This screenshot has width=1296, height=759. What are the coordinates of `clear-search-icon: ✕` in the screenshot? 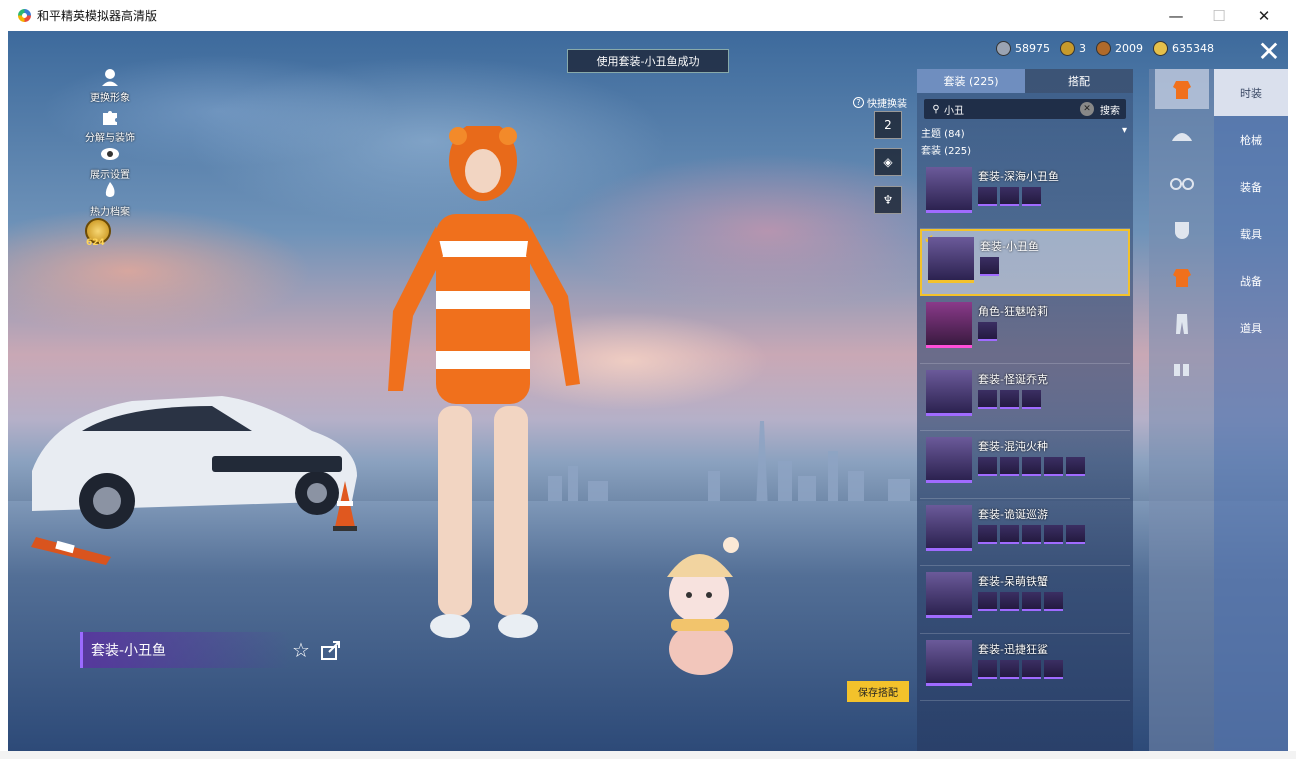 It's located at (1087, 109).